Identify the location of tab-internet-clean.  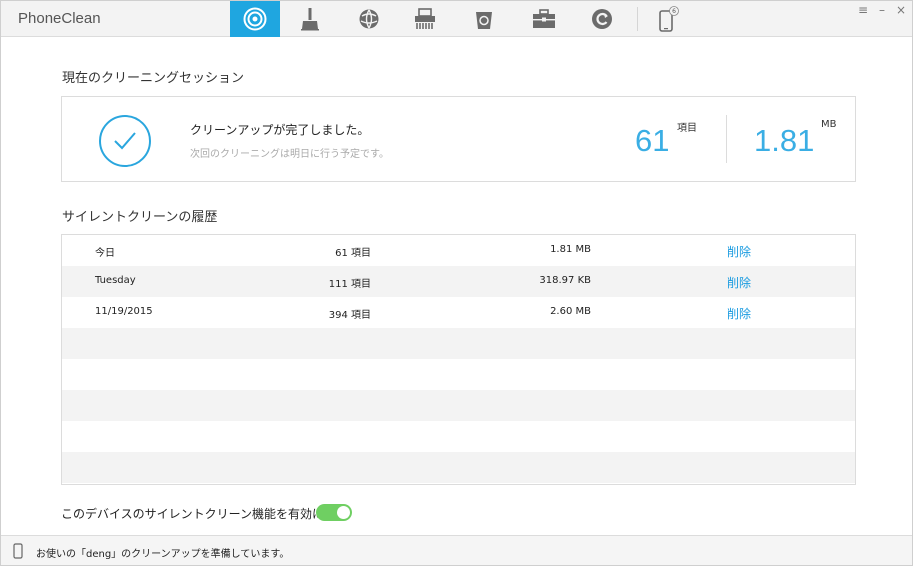
(369, 19).